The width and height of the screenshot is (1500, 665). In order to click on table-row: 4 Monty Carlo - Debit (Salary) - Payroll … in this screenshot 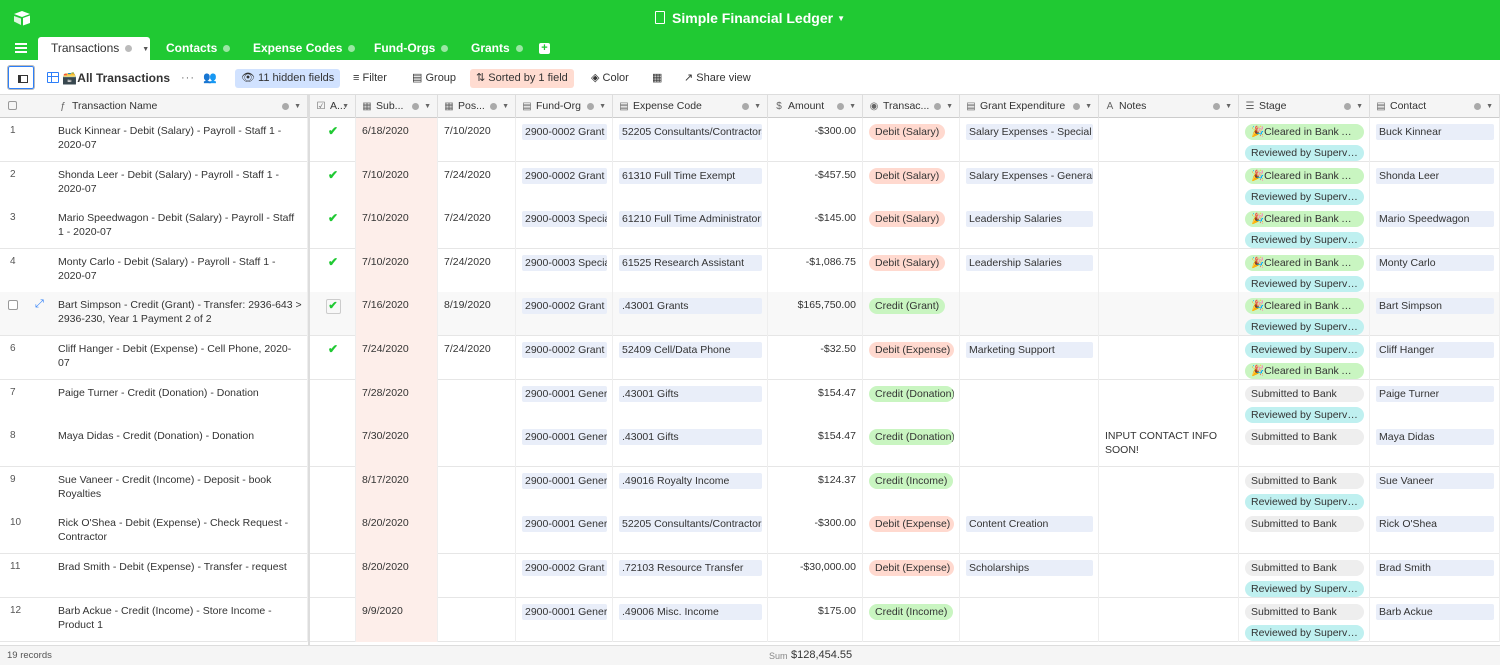, I will do `click(750, 270)`.